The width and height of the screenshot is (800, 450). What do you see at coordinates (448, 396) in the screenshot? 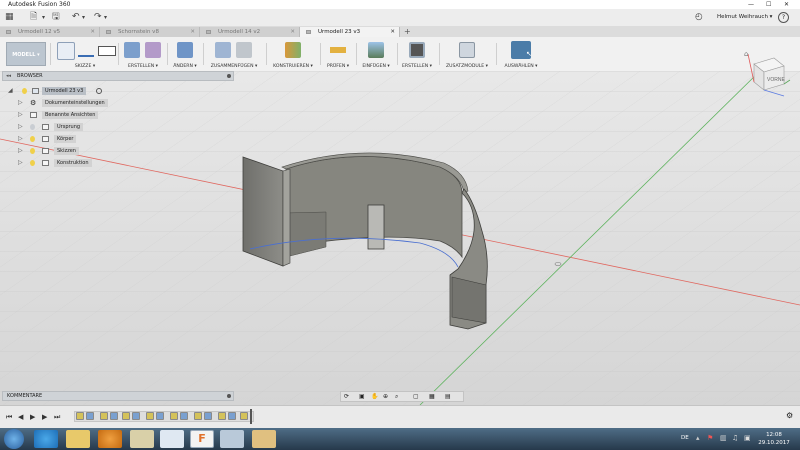
I see `viewports-icon: ▤` at bounding box center [448, 396].